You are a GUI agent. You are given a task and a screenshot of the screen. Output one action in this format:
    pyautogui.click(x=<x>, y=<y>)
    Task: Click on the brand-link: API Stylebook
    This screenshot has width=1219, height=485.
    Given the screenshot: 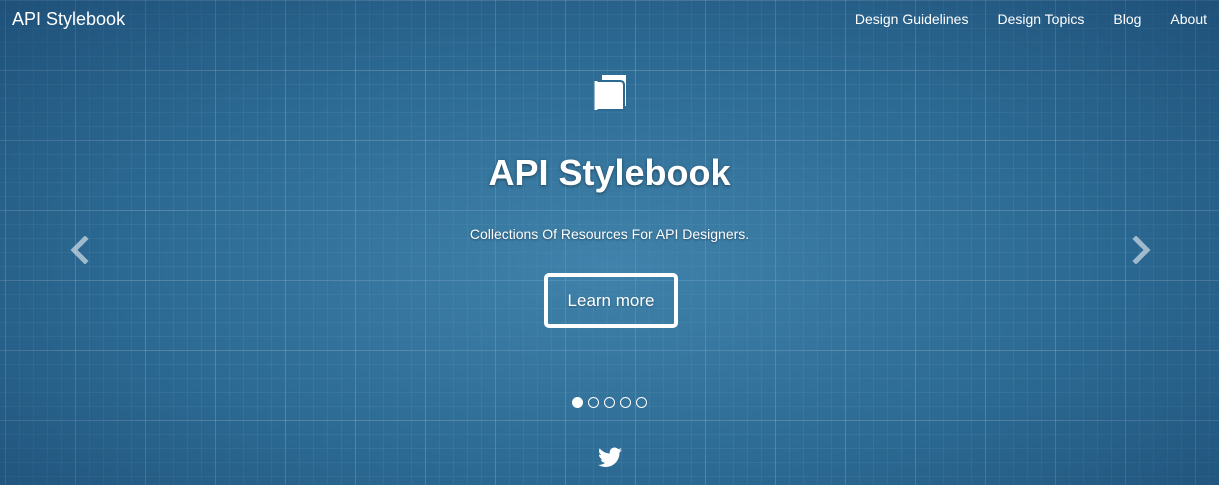 What is the action you would take?
    pyautogui.click(x=68, y=19)
    